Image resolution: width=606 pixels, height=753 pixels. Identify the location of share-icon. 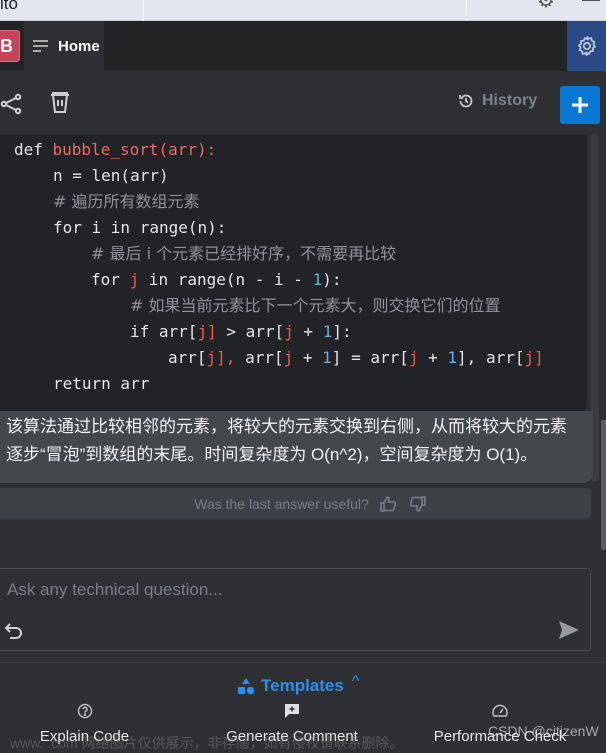
(12, 104).